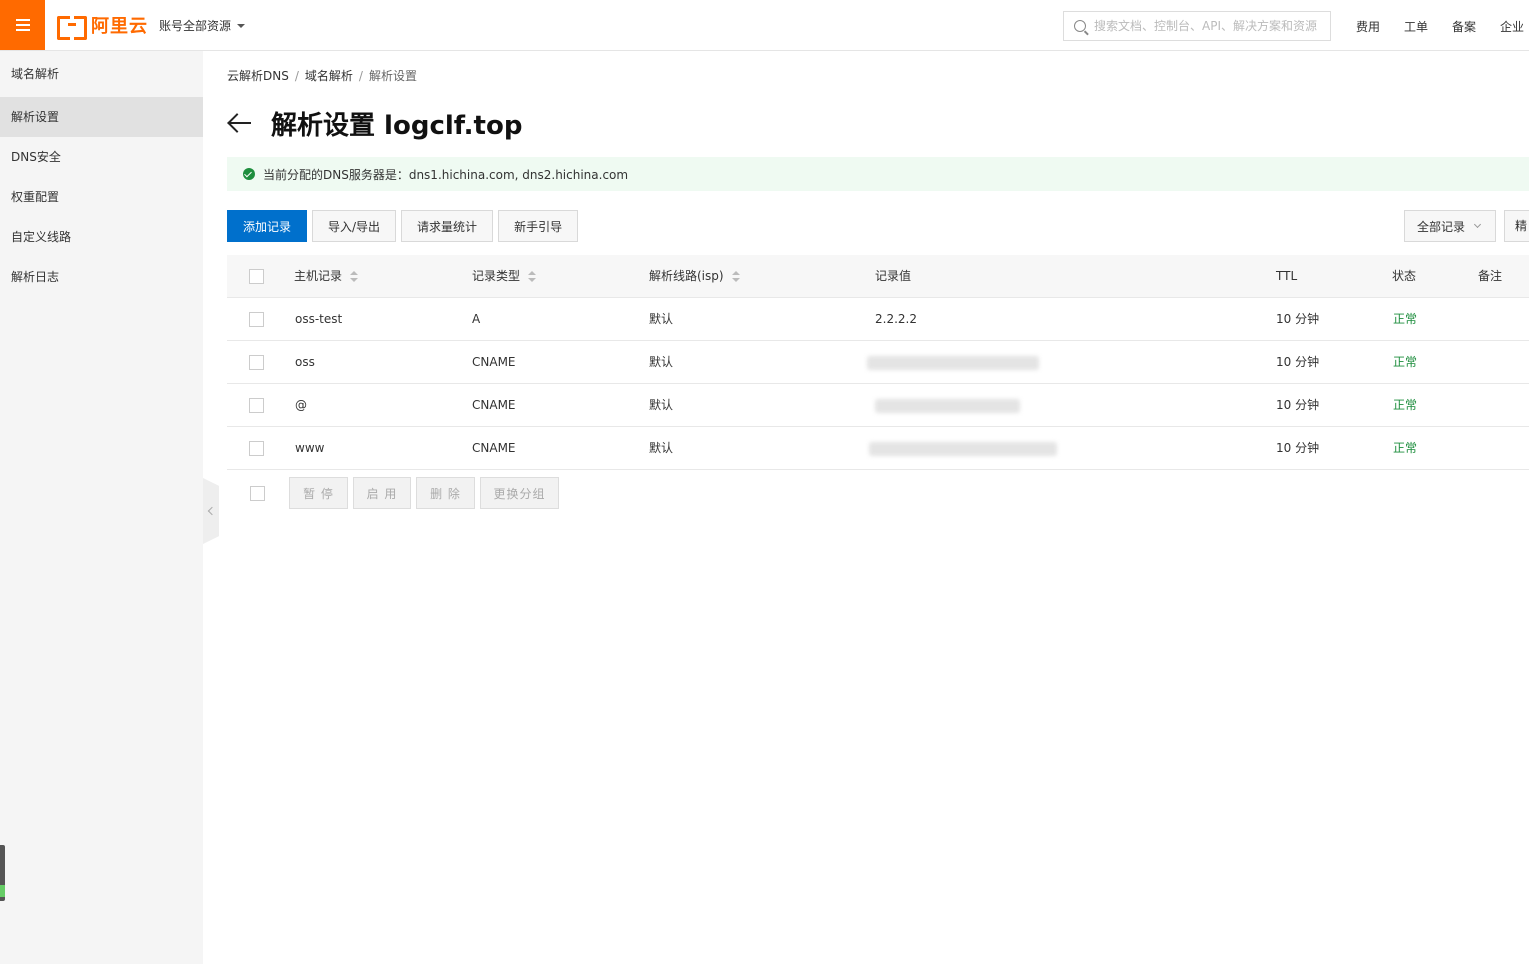  I want to click on column-header-line: 解析线路(isp), so click(694, 276).